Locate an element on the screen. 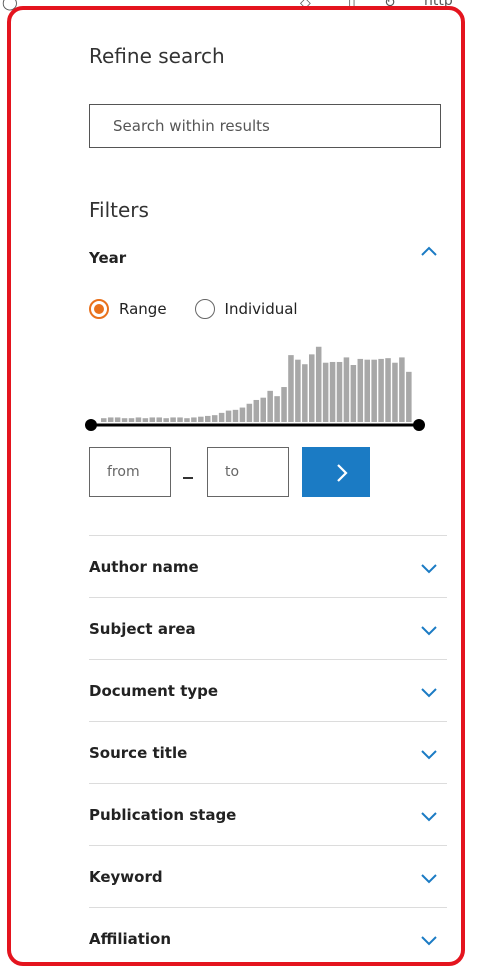 This screenshot has height=973, width=479. filter-affiliation: Affiliation is located at coordinates (268, 934).